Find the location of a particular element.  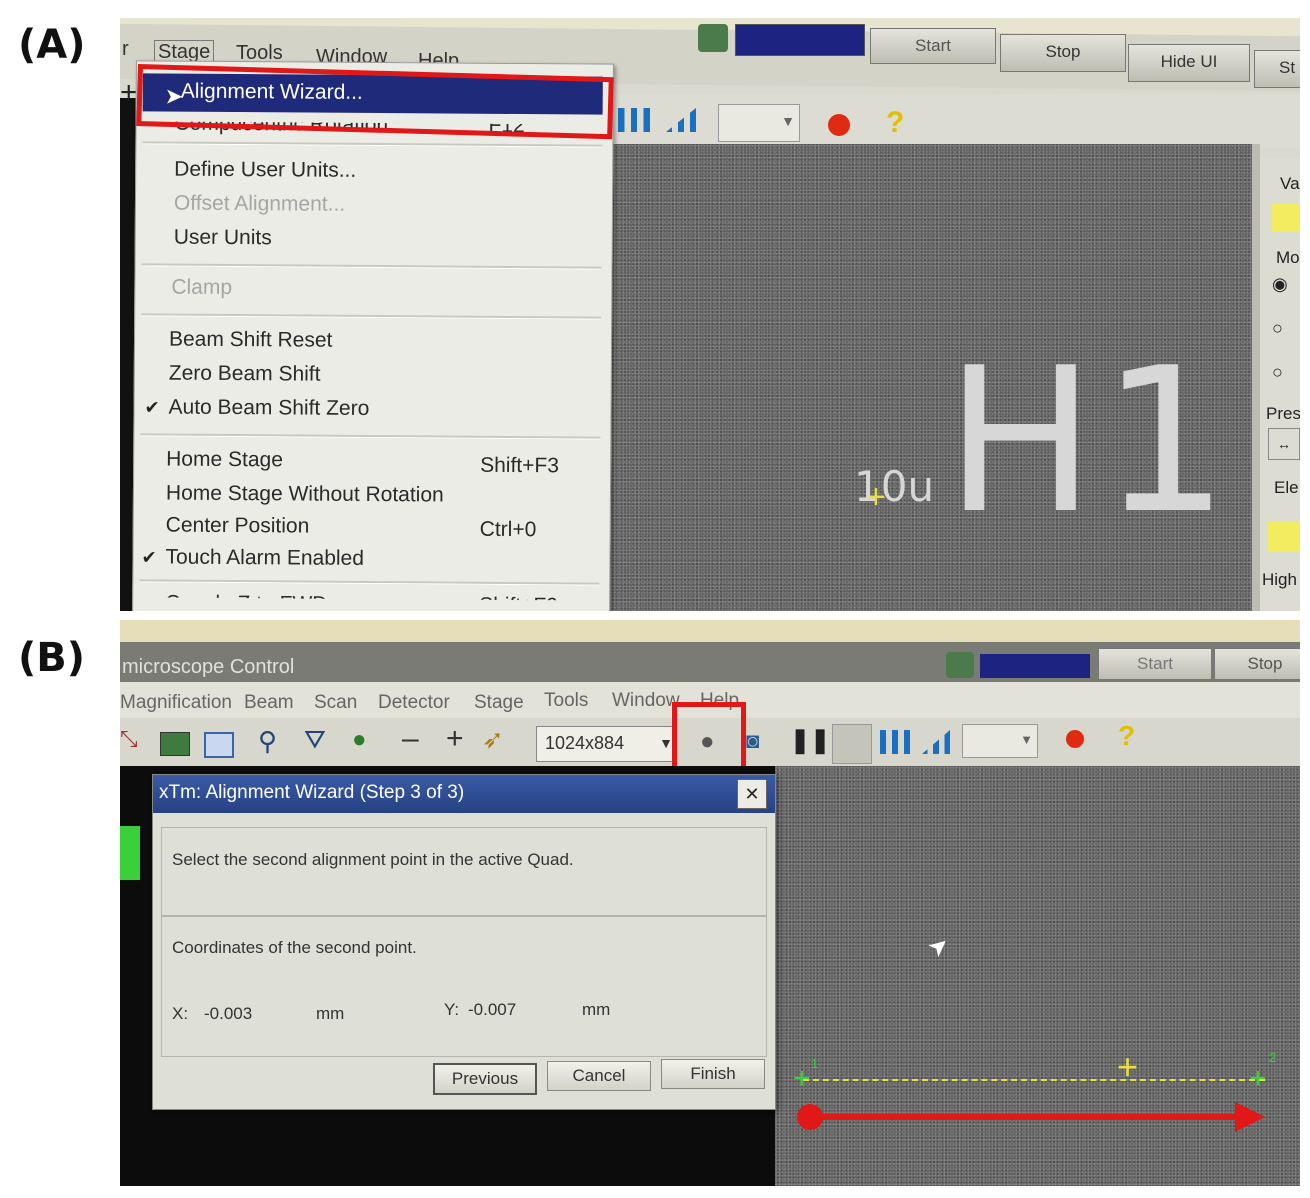

pin-icon: ⚲ is located at coordinates (267, 741).